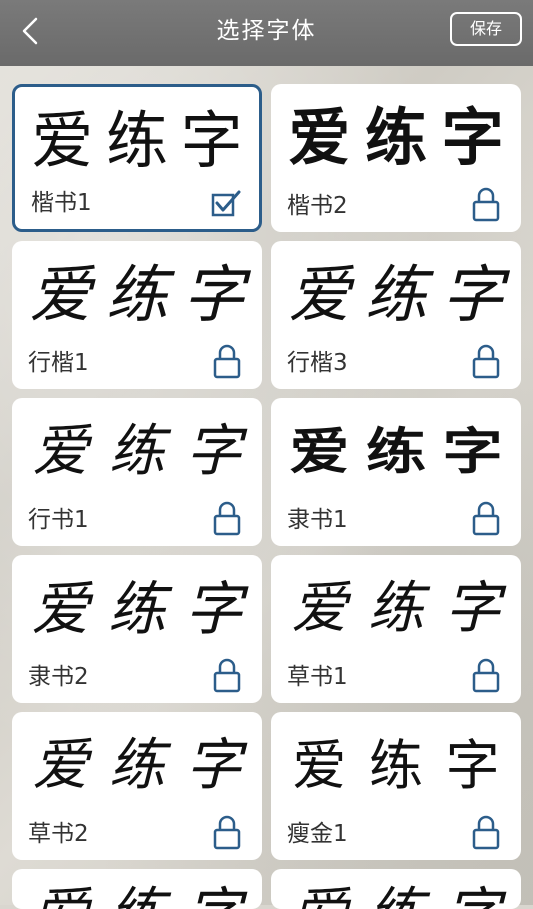 This screenshot has width=533, height=909. Describe the element at coordinates (58, 520) in the screenshot. I see `font-label: 行书1` at that location.